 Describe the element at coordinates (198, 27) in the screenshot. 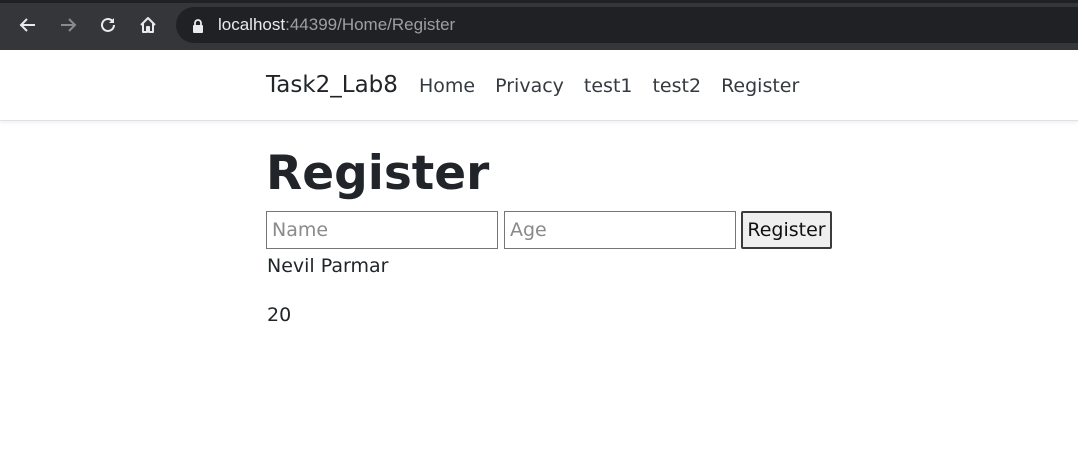

I see `lock-icon` at that location.